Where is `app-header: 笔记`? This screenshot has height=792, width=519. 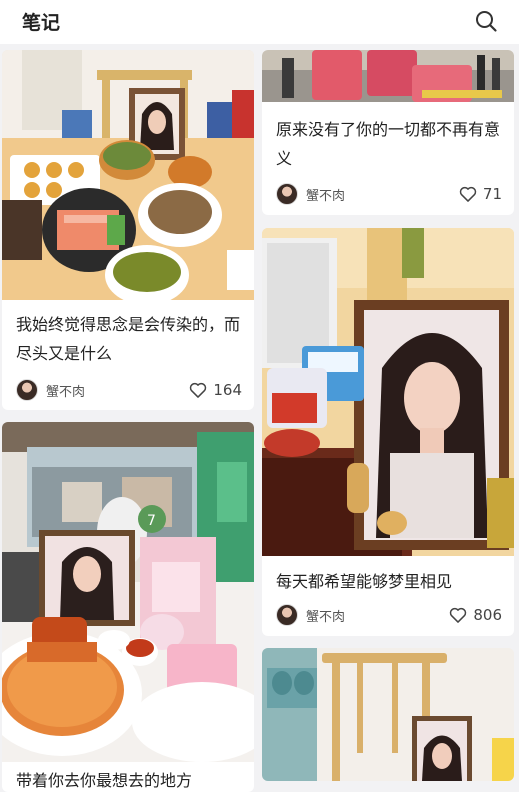 app-header: 笔记 is located at coordinates (259, 22).